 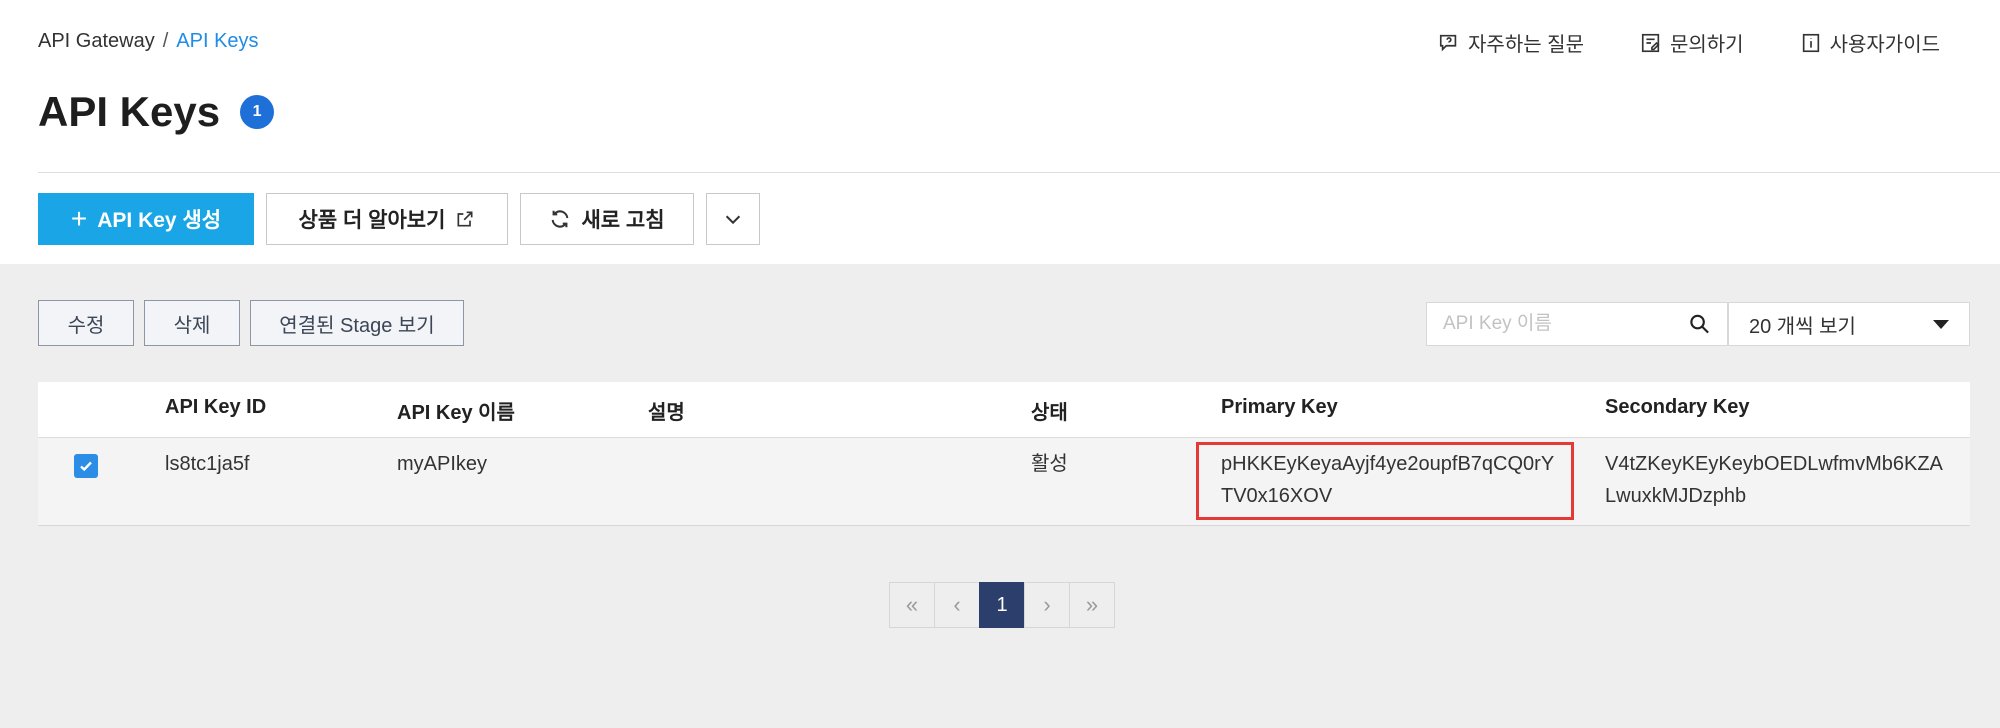 I want to click on chat-question-icon, so click(x=1448, y=42).